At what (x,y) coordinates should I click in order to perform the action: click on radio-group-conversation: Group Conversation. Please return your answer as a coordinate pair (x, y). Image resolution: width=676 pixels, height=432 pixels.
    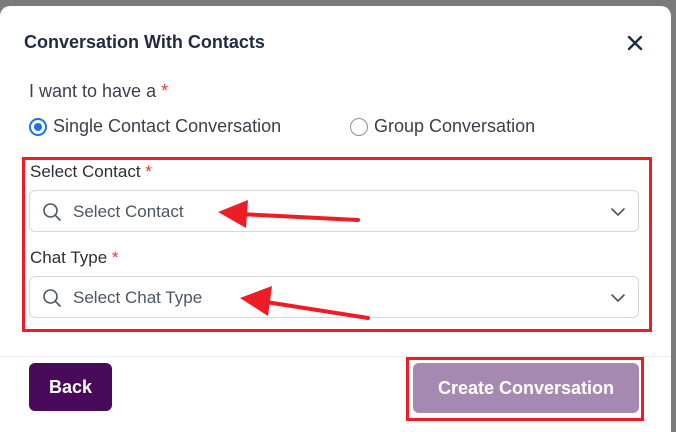
    Looking at the image, I should click on (442, 126).